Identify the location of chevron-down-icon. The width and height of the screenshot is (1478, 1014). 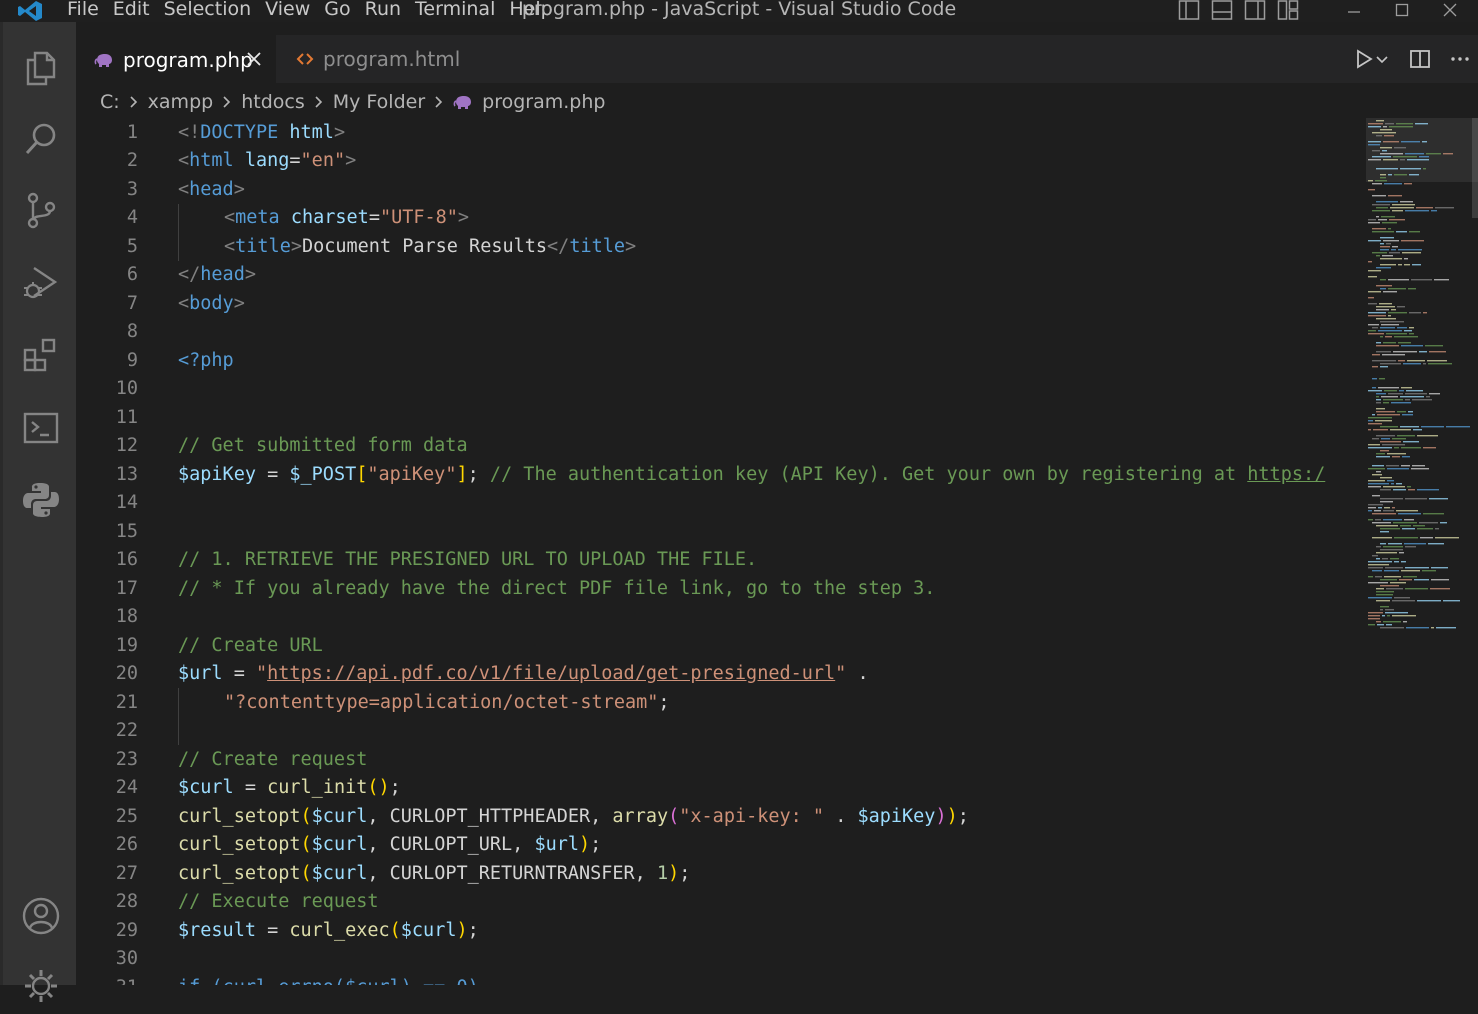
(1382, 59).